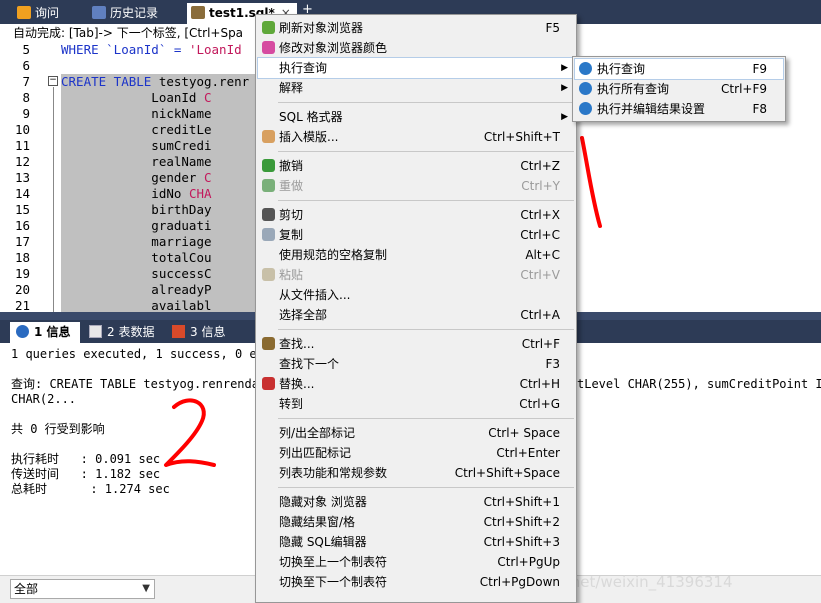 Image resolution: width=821 pixels, height=603 pixels. I want to click on menu-item-shortcut: Ctrl+ Space, so click(524, 433).